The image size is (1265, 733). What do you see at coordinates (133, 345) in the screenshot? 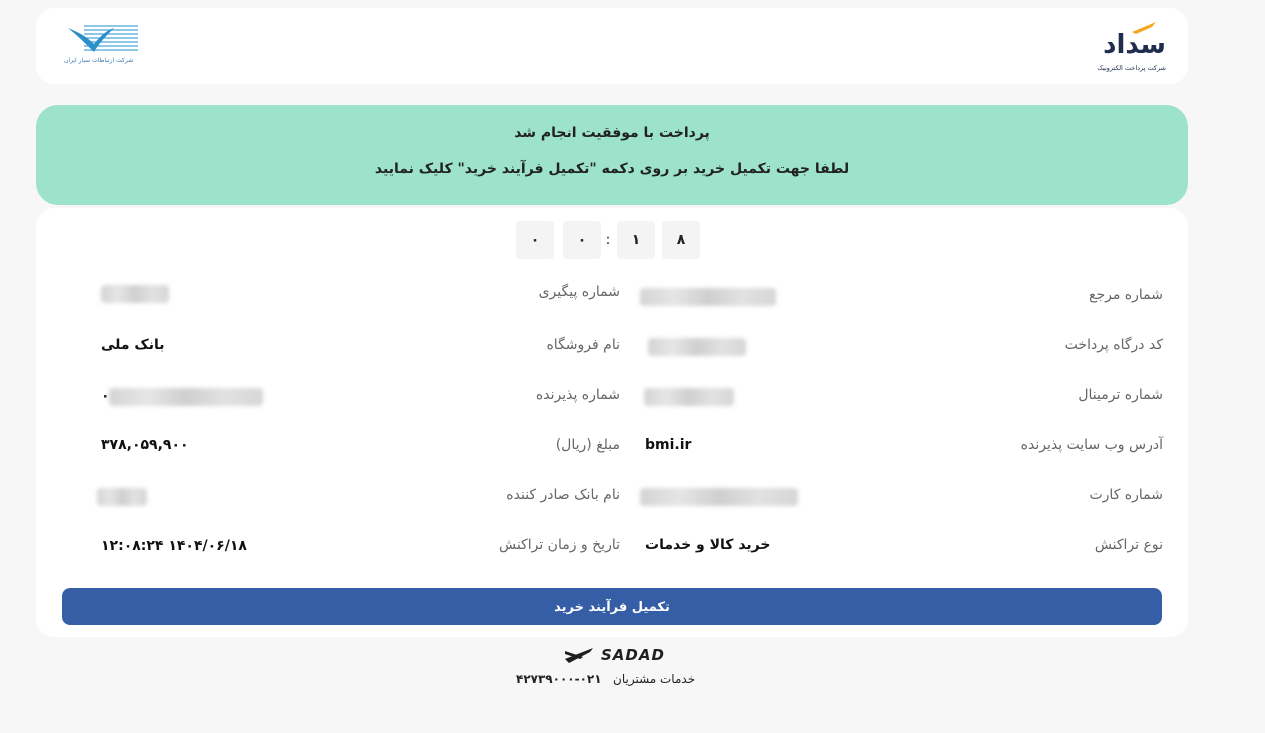
I see `store-name-value: بانک ملی` at bounding box center [133, 345].